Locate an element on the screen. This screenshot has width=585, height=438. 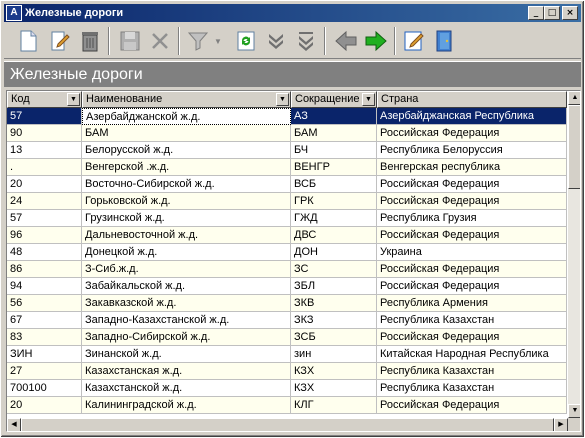
cancel-icon is located at coordinates (160, 41).